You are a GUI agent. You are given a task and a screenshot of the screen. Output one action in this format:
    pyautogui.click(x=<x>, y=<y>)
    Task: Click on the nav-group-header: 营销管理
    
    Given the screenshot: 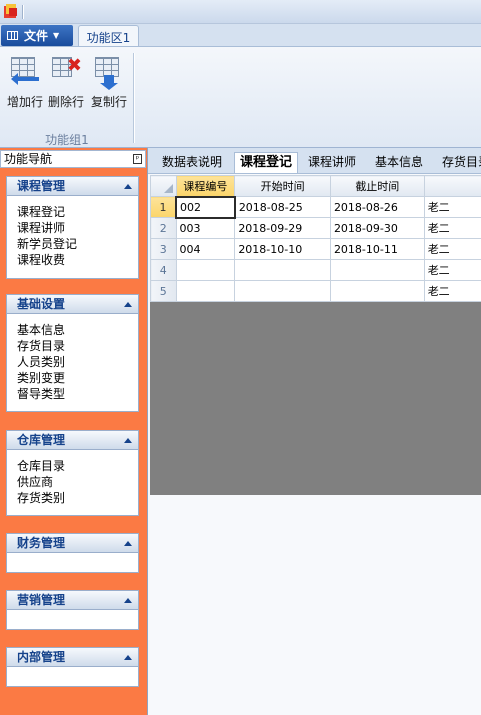 What is the action you would take?
    pyautogui.click(x=72, y=600)
    